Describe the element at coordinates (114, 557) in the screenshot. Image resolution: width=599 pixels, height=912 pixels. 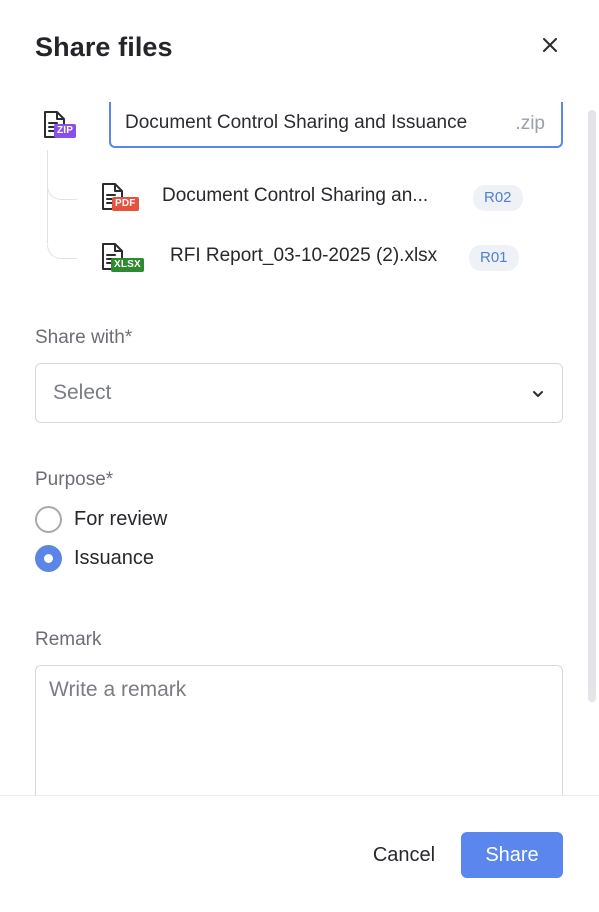
I see `radio-label: Issuance` at that location.